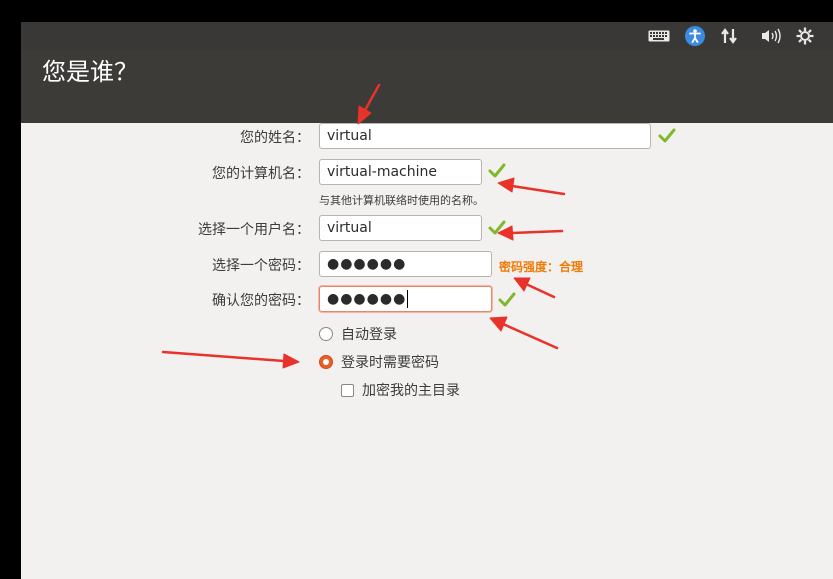 This screenshot has height=579, width=833. I want to click on password-input: ●●●●●●, so click(405, 264).